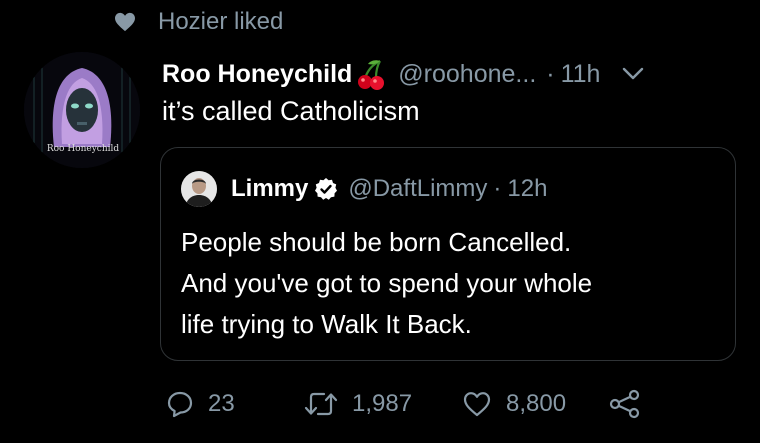 This screenshot has width=760, height=443. What do you see at coordinates (536, 403) in the screenshot?
I see `like-count: 8,800` at bounding box center [536, 403].